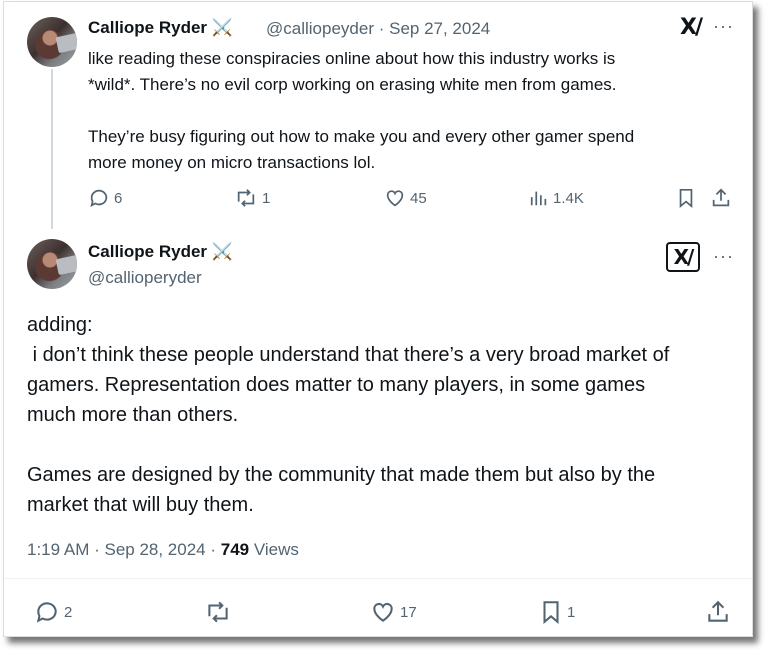  I want to click on views-count: 749, so click(235, 549).